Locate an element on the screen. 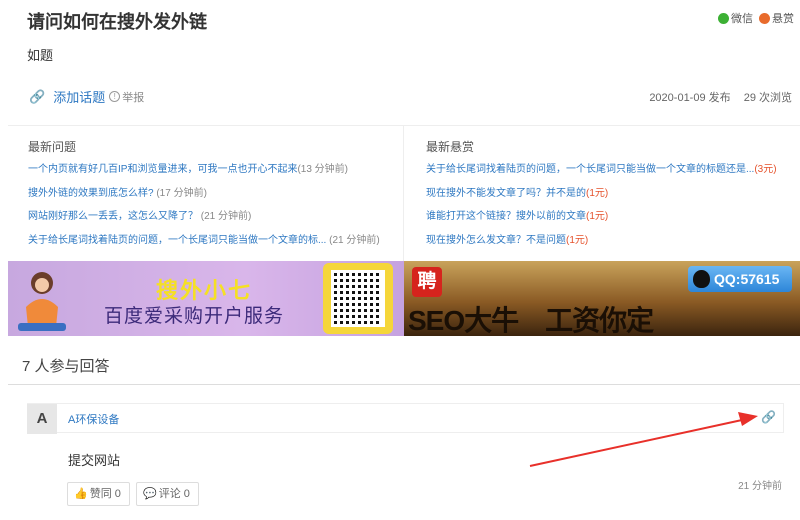 This screenshot has height=520, width=800. reward-link: 现在搜外怎么发文章？不是问题 is located at coordinates (496, 240).